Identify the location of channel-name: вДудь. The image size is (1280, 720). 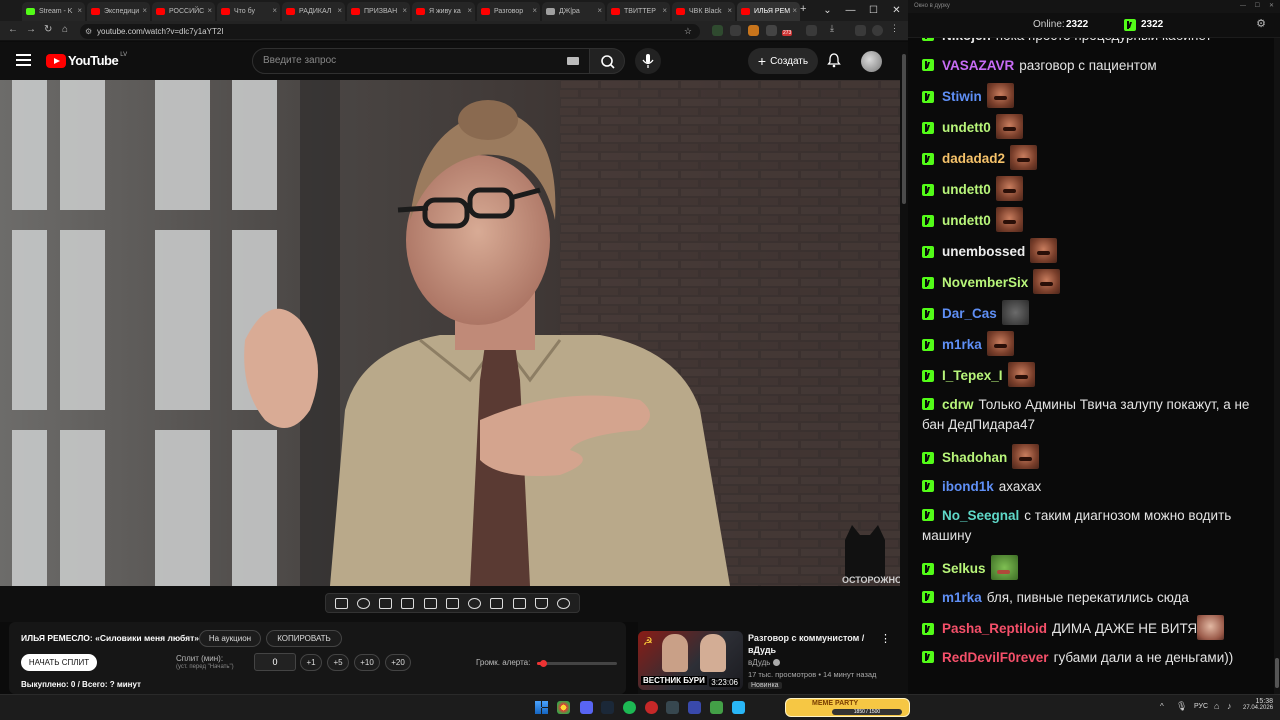
(764, 662).